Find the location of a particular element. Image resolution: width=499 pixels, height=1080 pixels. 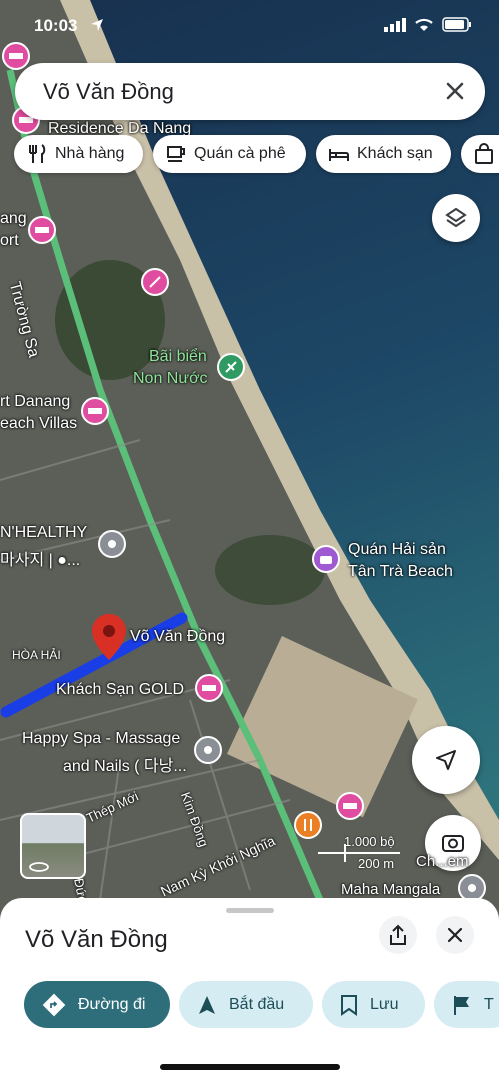

label-khach-san-gold: Khách Sạn GOLD is located at coordinates (120, 689).